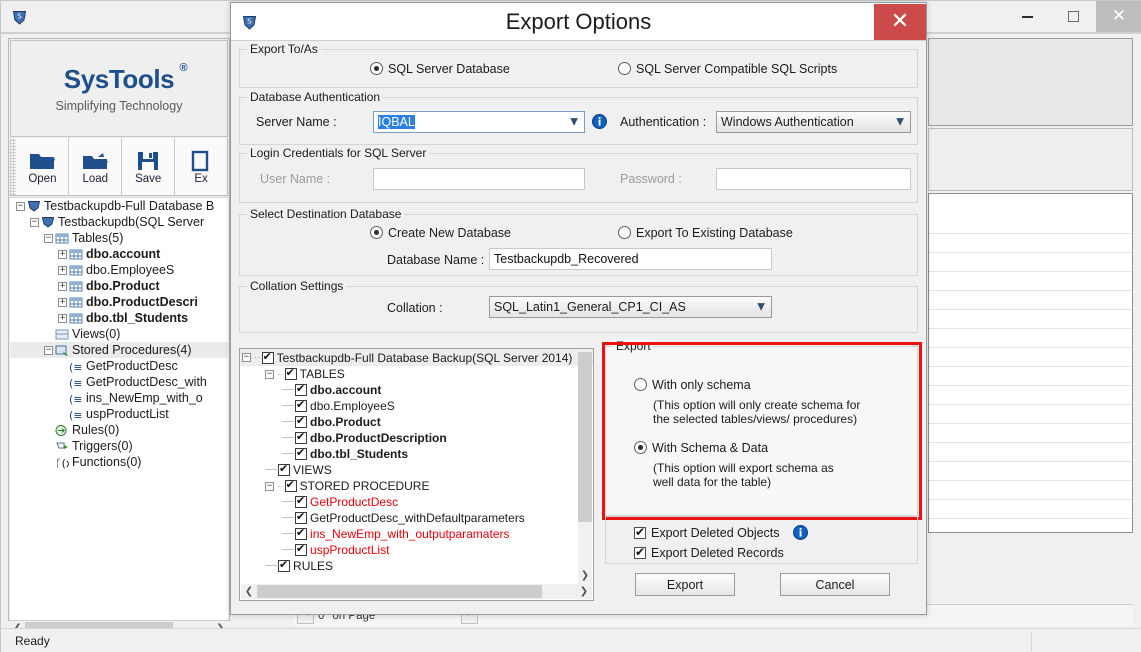  Describe the element at coordinates (416, 438) in the screenshot. I see `tree-item: ┄┄ dbo.ProductDescription` at that location.